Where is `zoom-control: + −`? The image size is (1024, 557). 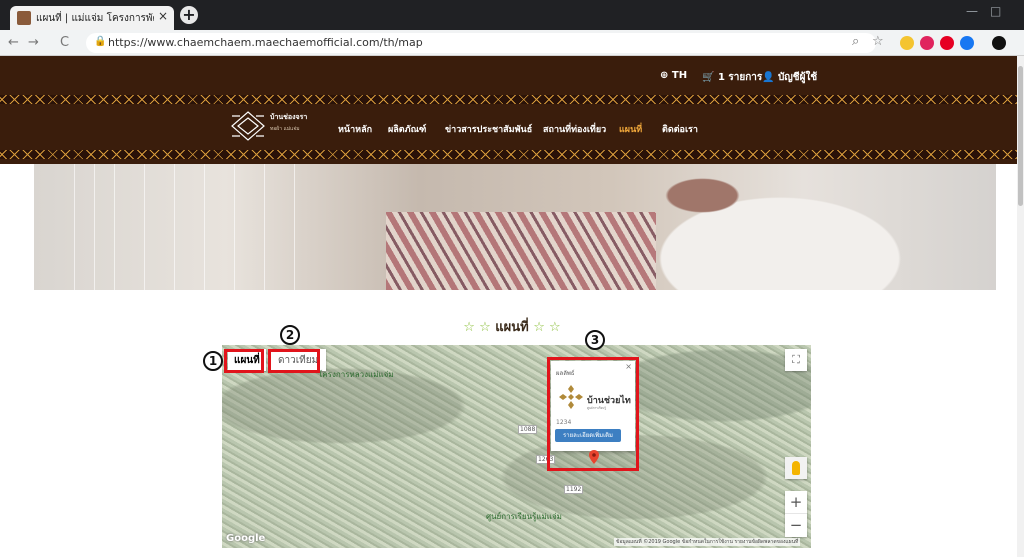
zoom-control: + − is located at coordinates (796, 514).